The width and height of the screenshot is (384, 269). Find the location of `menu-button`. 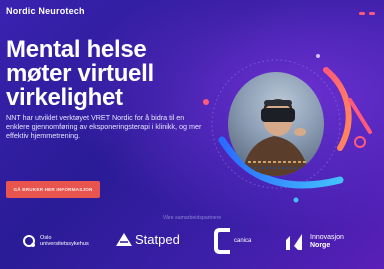

menu-button is located at coordinates (367, 13).